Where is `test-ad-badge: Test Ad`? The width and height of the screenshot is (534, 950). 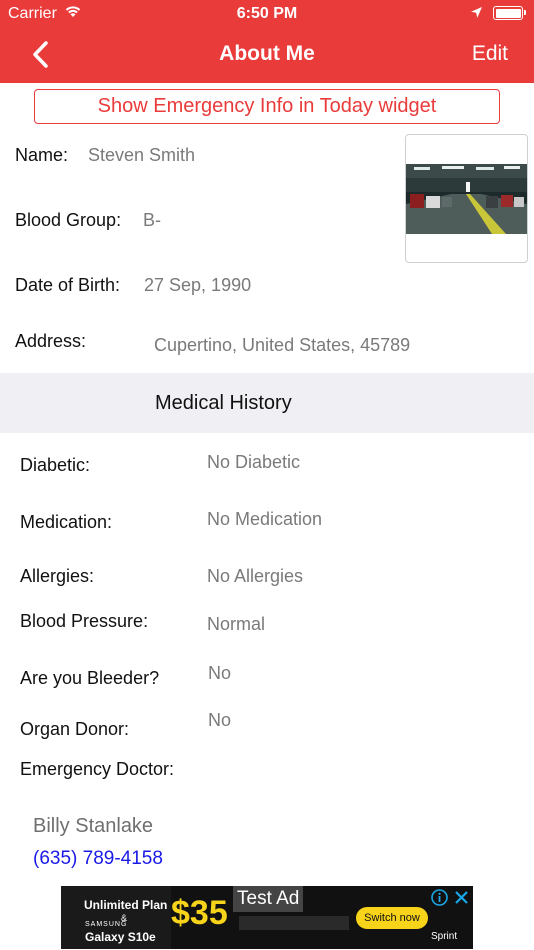 test-ad-badge: Test Ad is located at coordinates (268, 899).